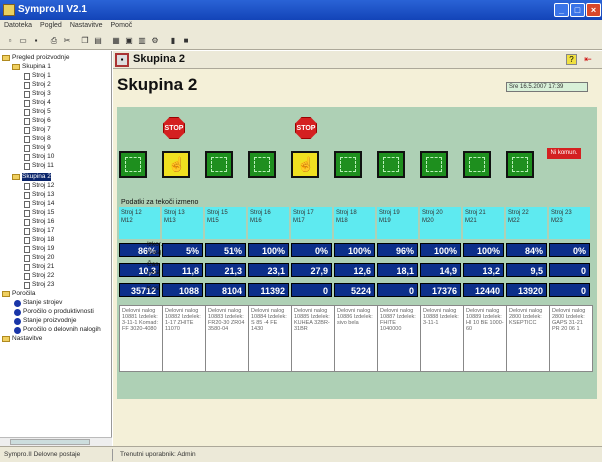 Image resolution: width=602 pixels, height=462 pixels. What do you see at coordinates (571, 59) in the screenshot?
I see `help-button: ?` at bounding box center [571, 59].